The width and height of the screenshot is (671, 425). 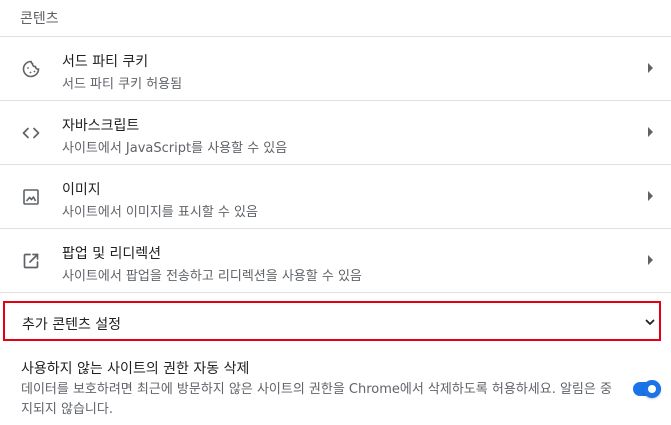 What do you see at coordinates (105, 62) in the screenshot?
I see `row-label: 서드 파티 쿠키` at bounding box center [105, 62].